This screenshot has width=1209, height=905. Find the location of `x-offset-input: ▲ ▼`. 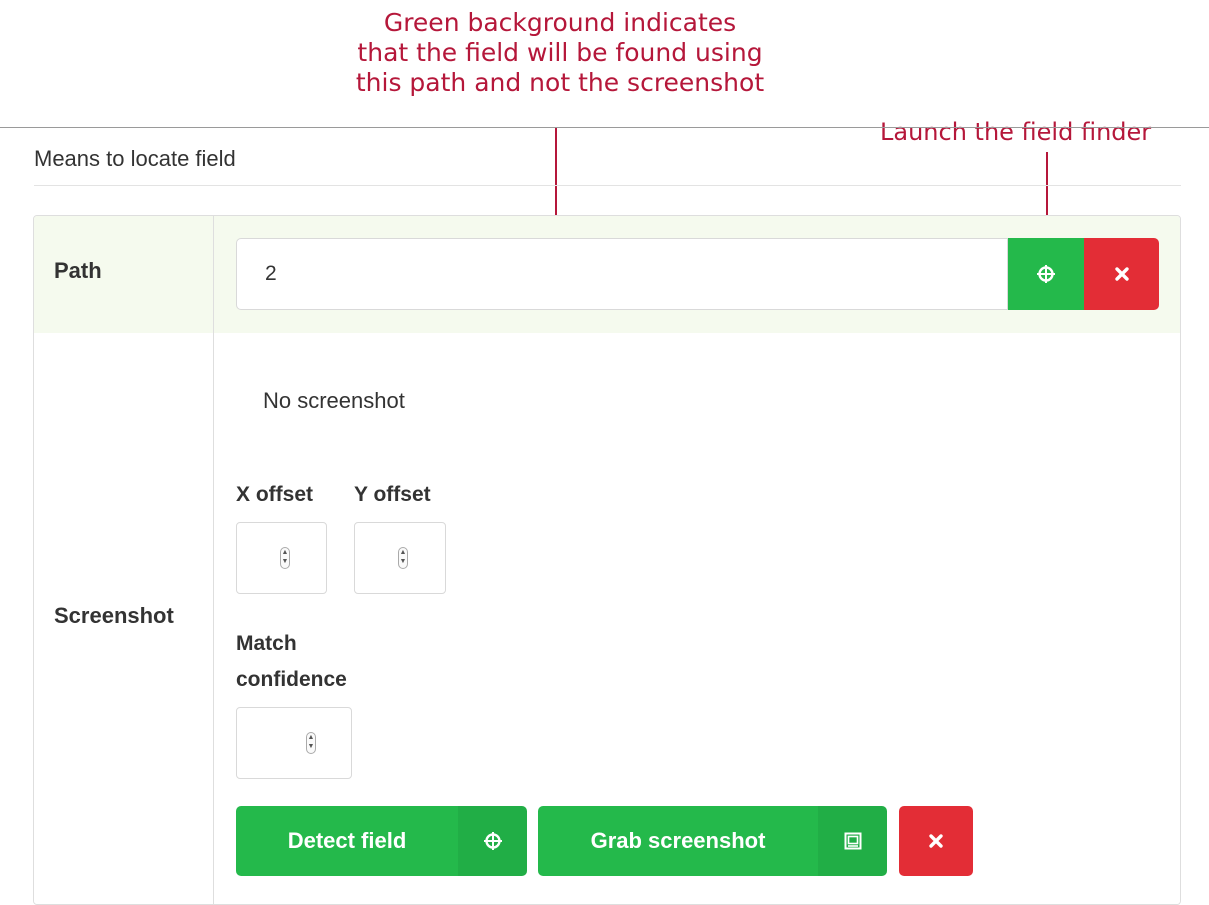

x-offset-input: ▲ ▼ is located at coordinates (281, 558).